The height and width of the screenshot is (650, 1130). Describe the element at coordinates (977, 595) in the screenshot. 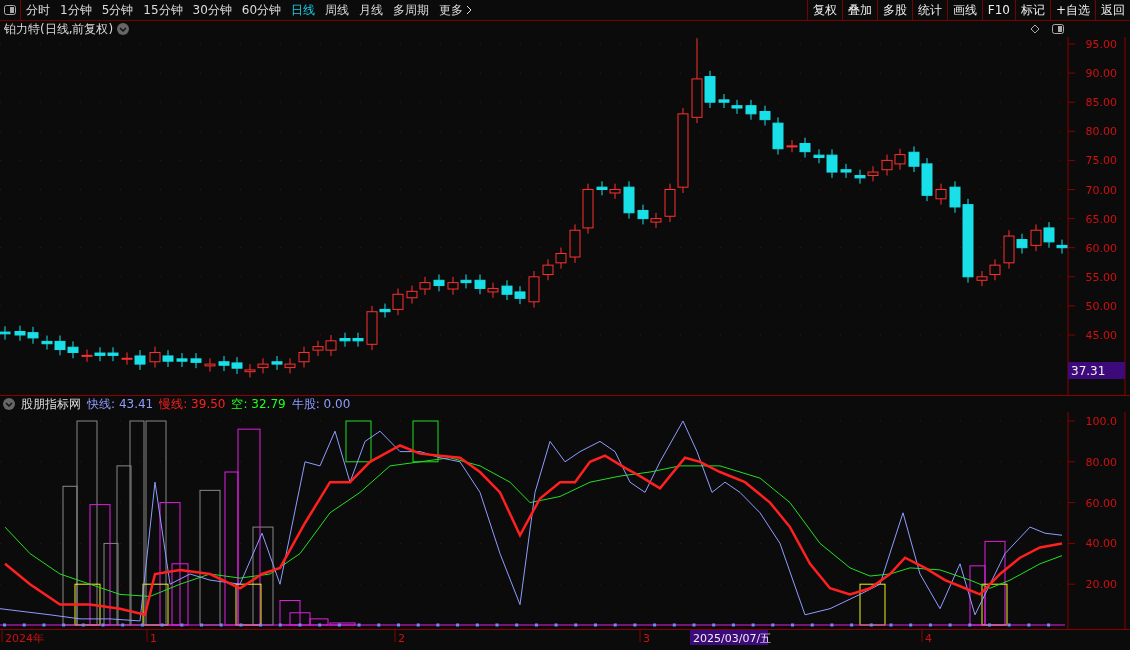

I see `indicator-bar` at that location.